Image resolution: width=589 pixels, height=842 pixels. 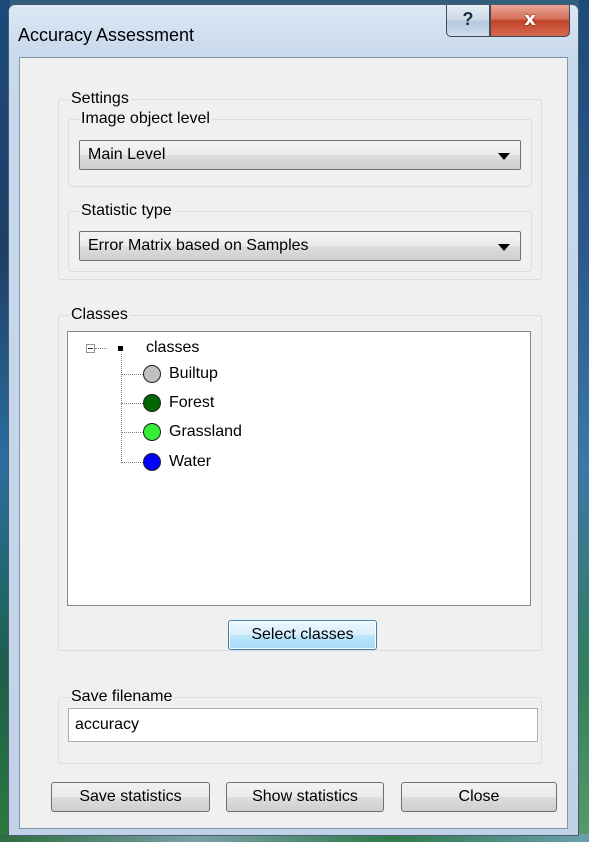 I want to click on show-statistics-button: Show statistics, so click(x=305, y=797).